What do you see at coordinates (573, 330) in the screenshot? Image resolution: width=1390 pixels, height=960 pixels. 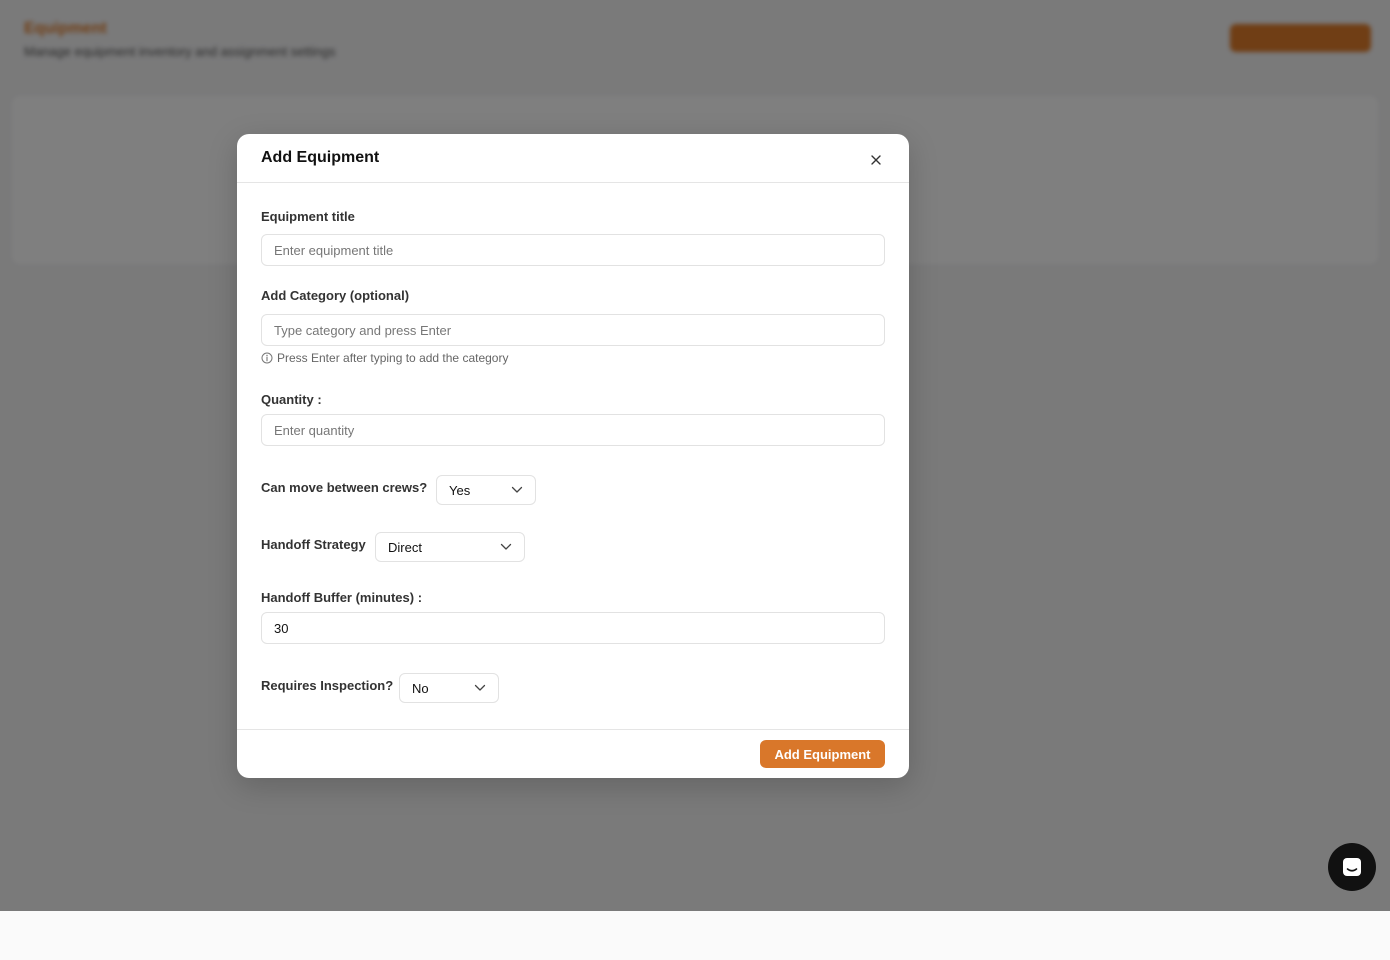 I see `category-input` at bounding box center [573, 330].